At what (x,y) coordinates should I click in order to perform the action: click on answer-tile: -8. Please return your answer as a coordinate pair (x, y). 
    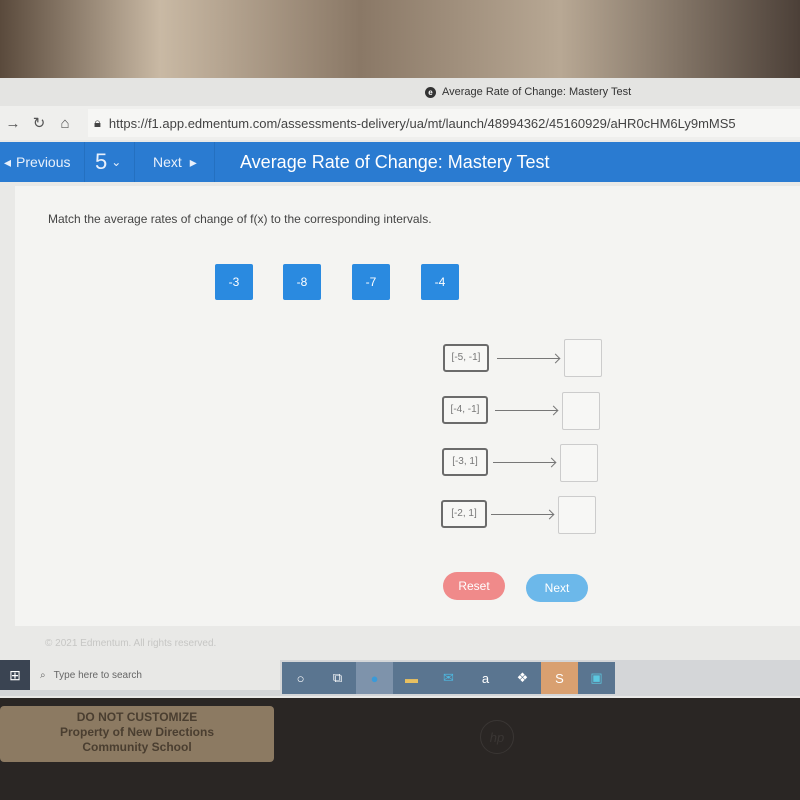
    Looking at the image, I should click on (302, 282).